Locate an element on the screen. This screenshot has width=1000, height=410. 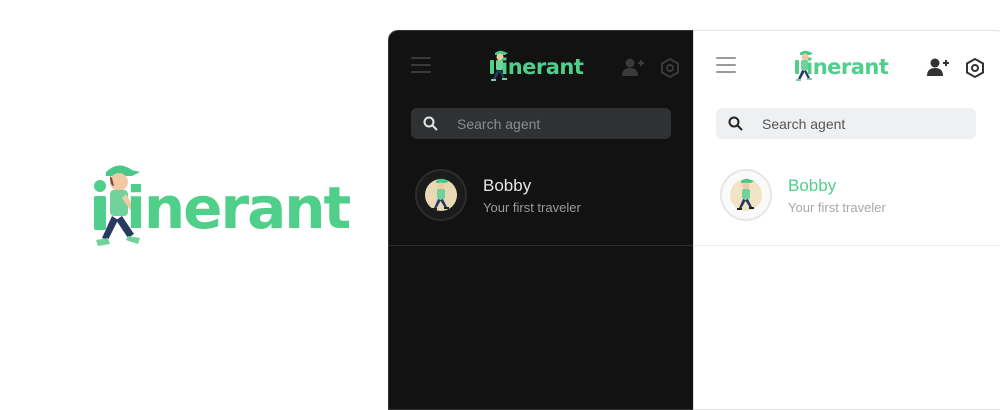
light-topbar: inerant is located at coordinates (847, 67).